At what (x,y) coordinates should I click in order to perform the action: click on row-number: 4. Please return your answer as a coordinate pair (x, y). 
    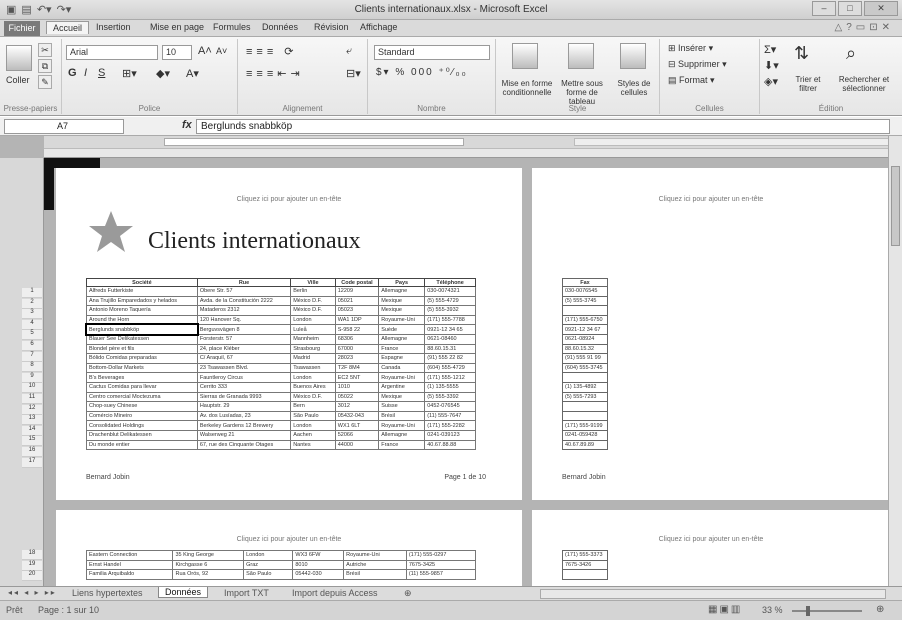
    Looking at the image, I should click on (32, 324).